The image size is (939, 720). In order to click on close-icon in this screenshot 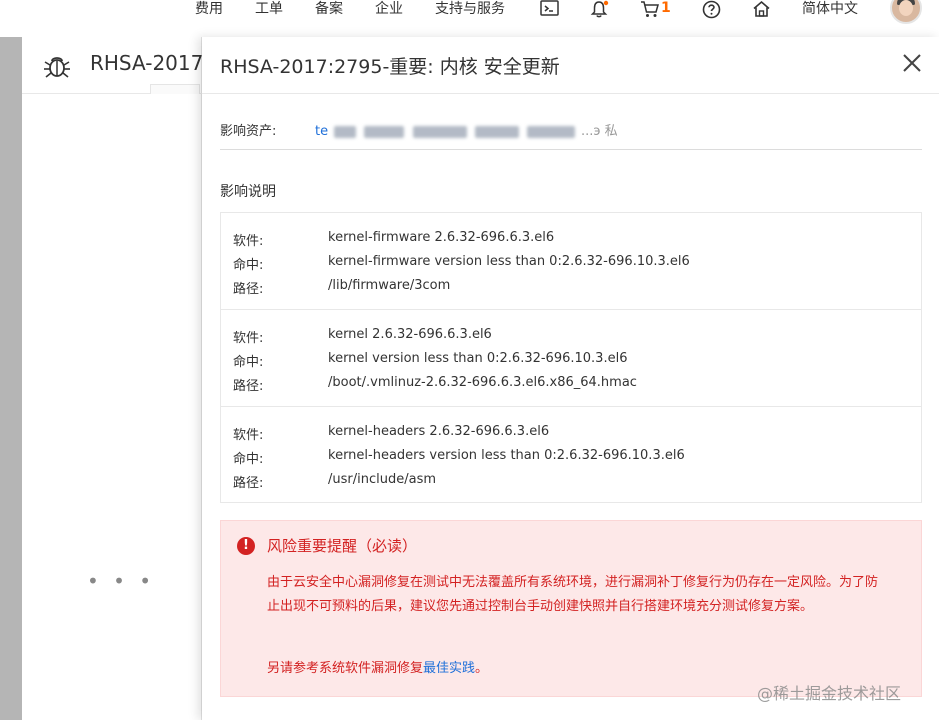, I will do `click(912, 63)`.